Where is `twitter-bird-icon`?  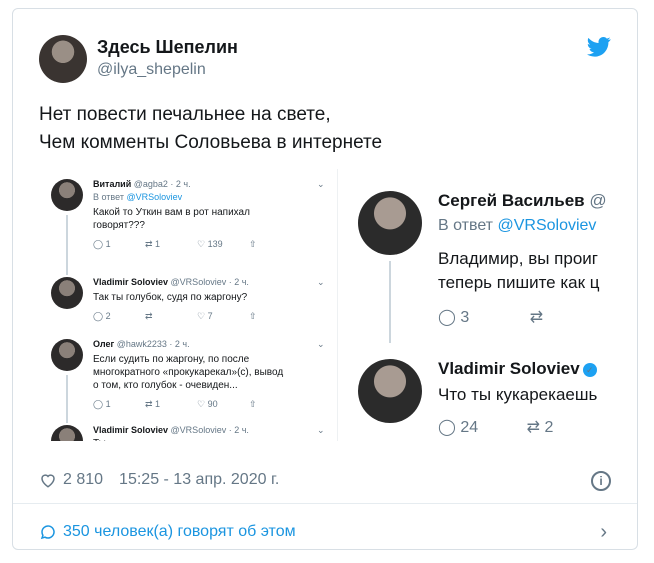
twitter-bird-icon is located at coordinates (599, 47).